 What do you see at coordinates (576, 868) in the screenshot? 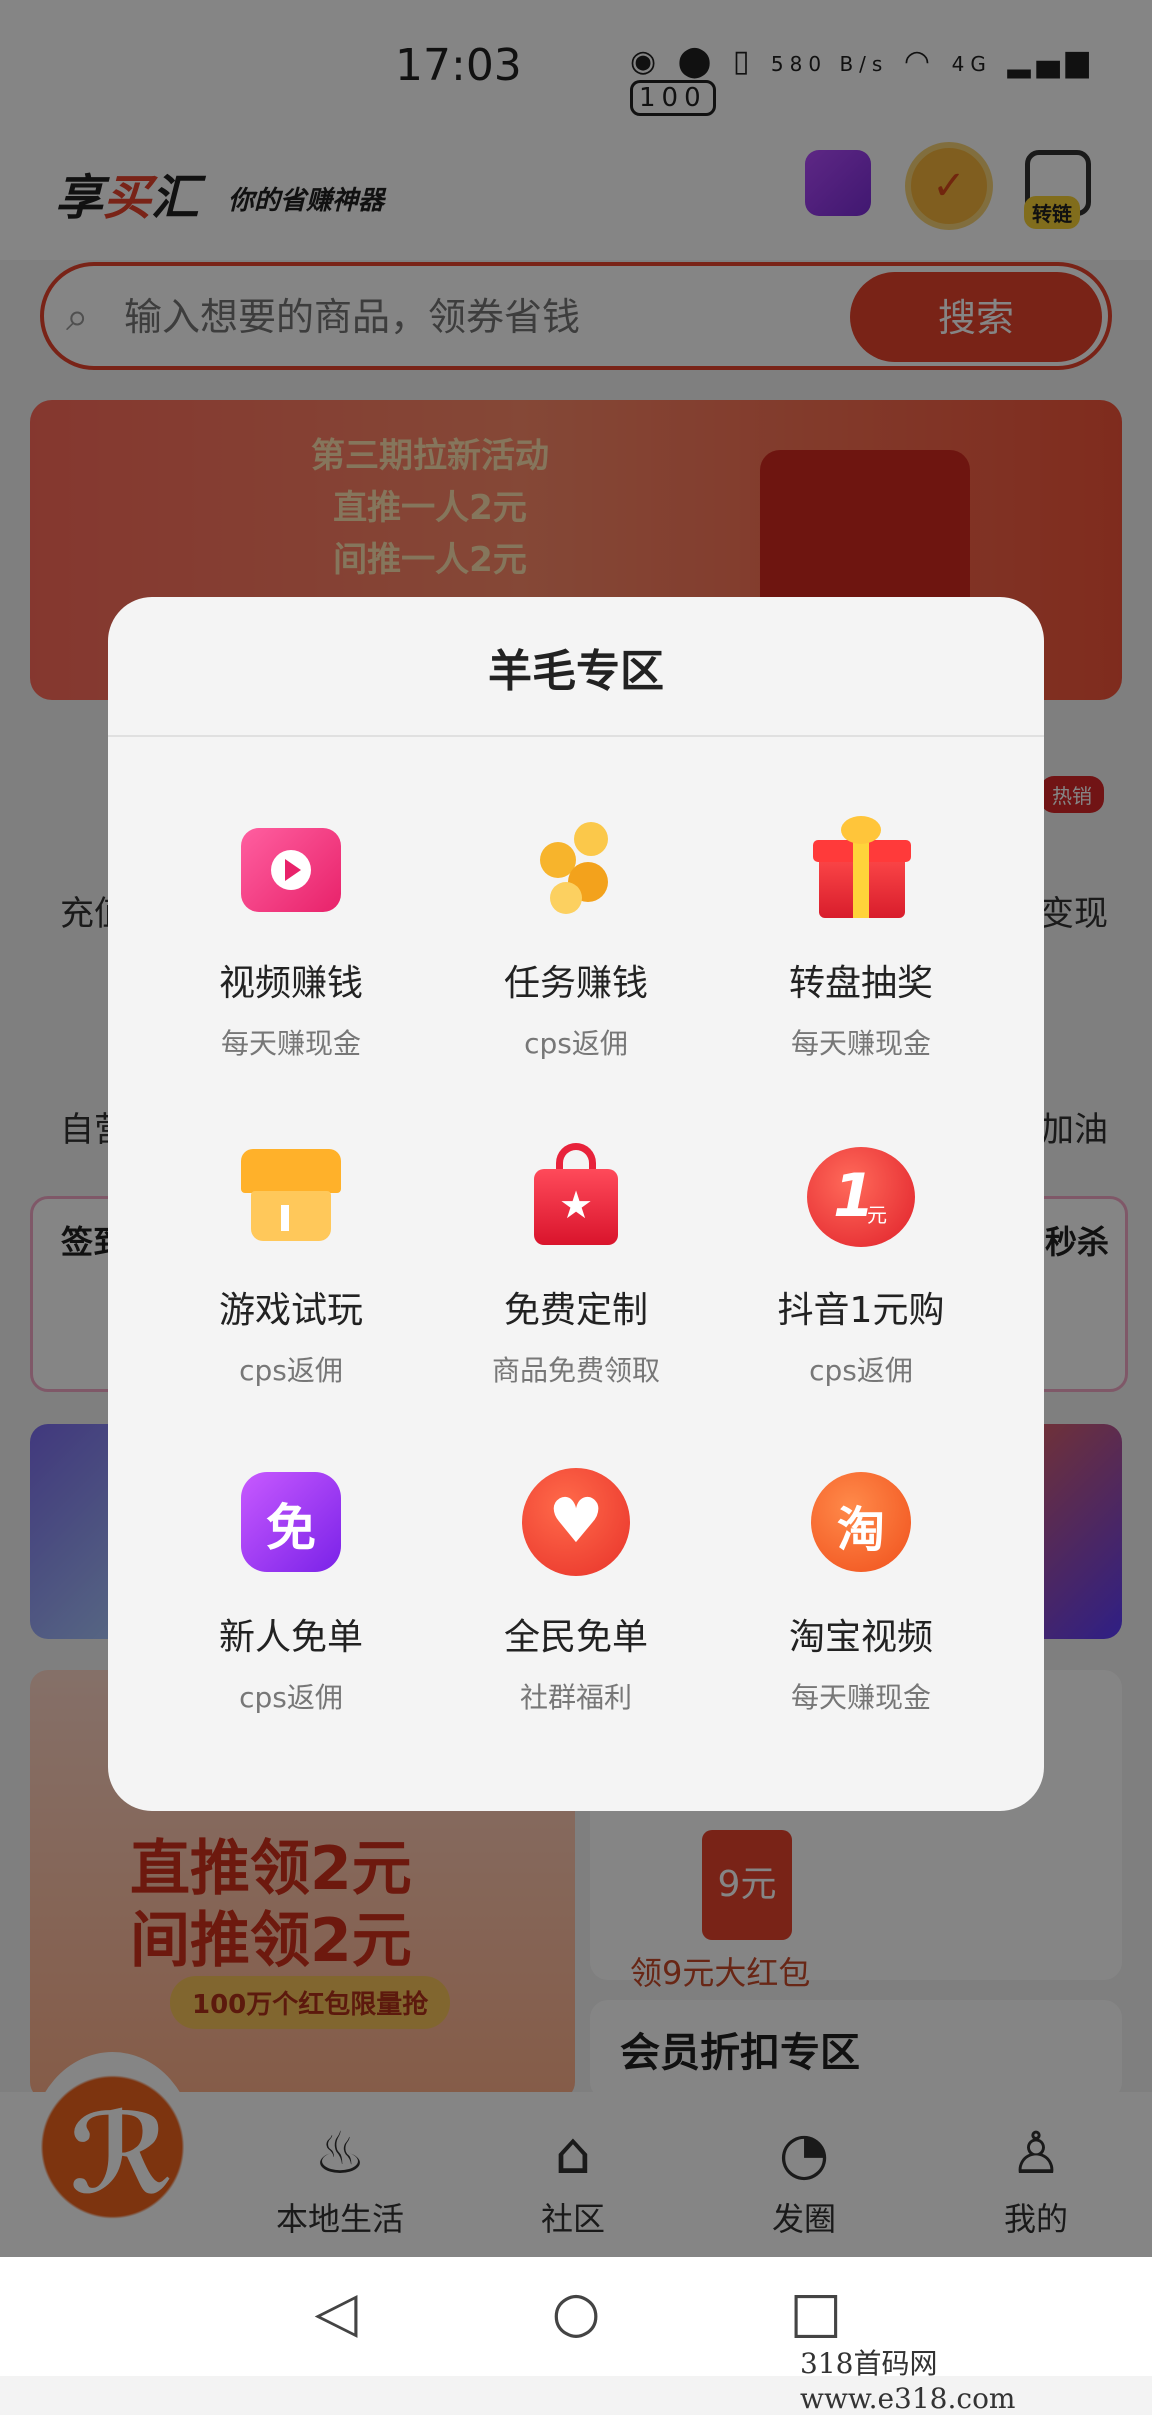
I see `gold-nugget-icon` at bounding box center [576, 868].